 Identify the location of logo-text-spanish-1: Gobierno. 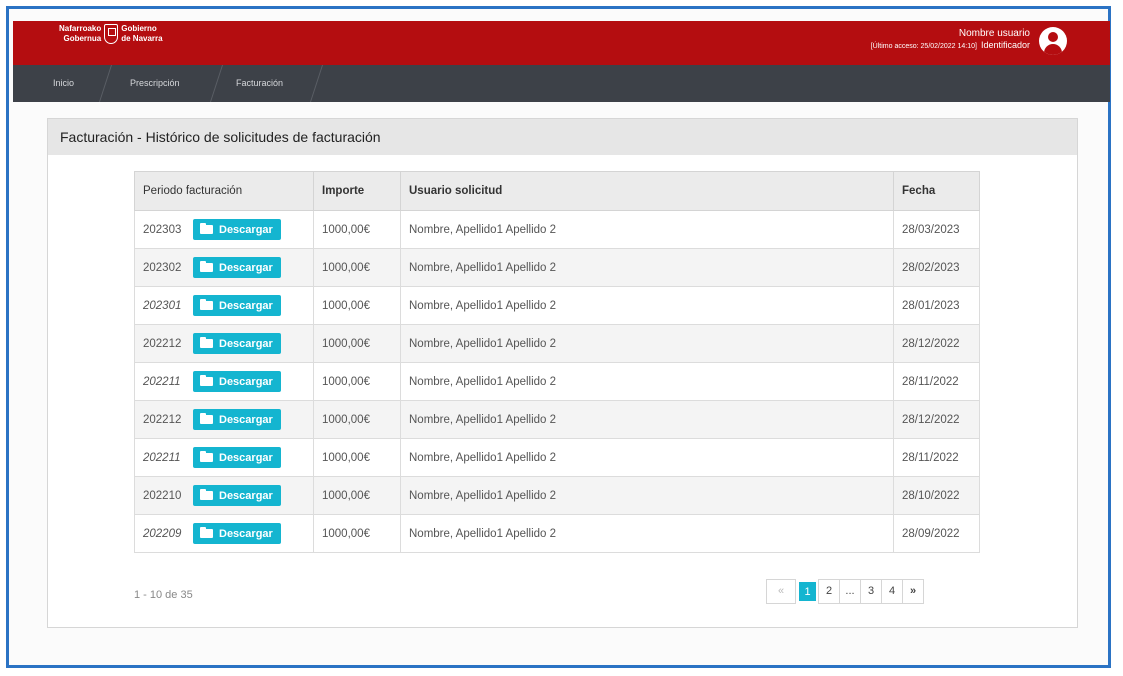
(139, 28).